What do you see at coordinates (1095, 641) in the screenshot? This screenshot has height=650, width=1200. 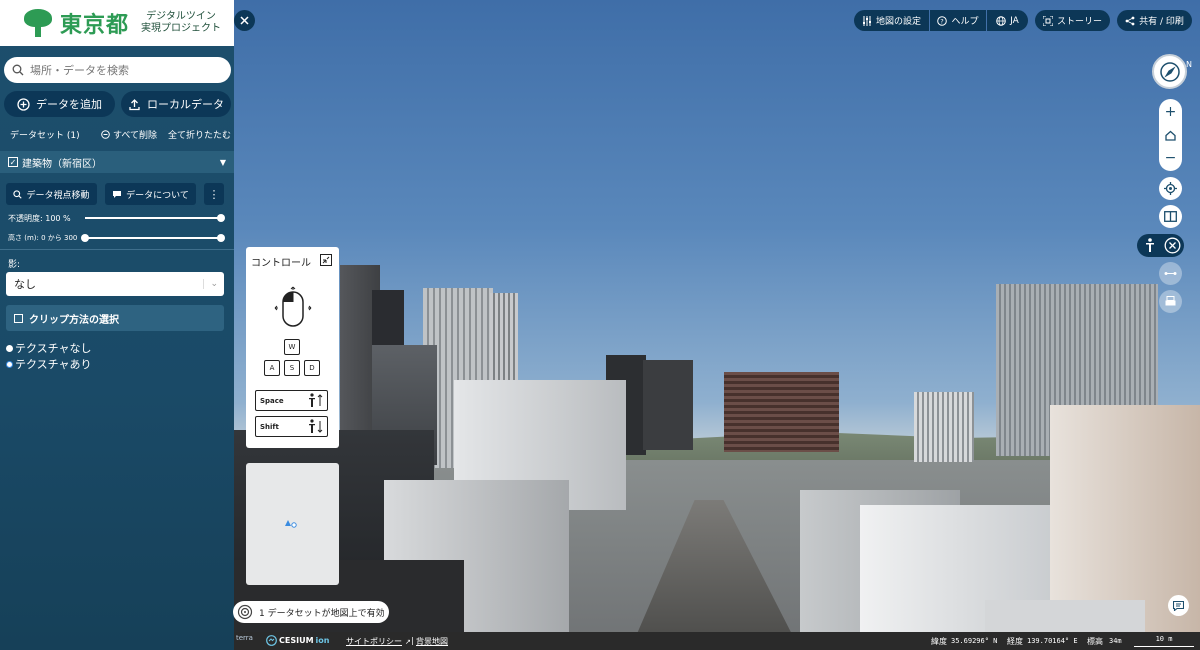 I see `altitude-label: 標高` at bounding box center [1095, 641].